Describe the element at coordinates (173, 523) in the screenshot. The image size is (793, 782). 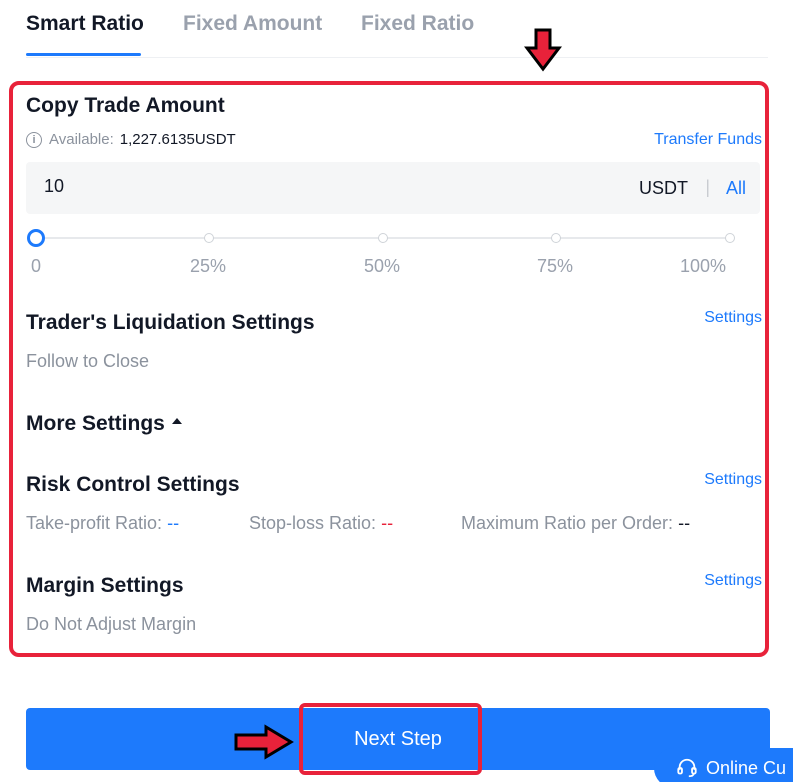
I see `take-profit-value: --` at that location.